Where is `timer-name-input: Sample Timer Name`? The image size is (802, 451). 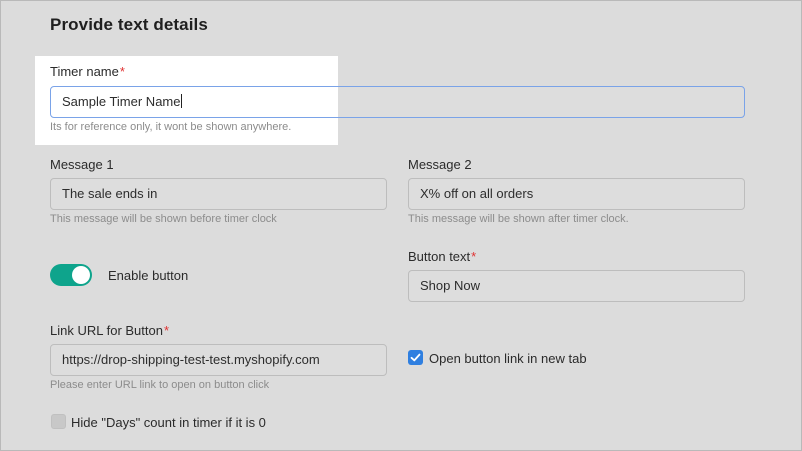
timer-name-input: Sample Timer Name is located at coordinates (397, 102).